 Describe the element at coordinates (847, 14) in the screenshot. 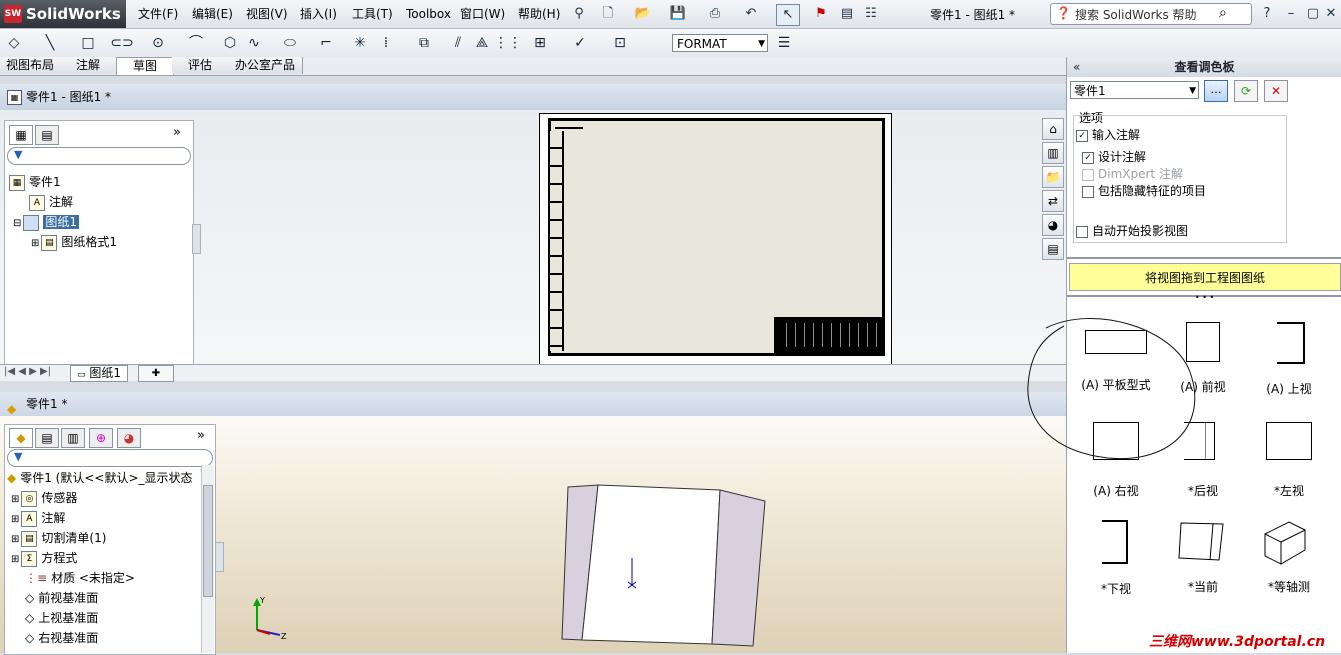

I see `file-properties-icon: ▤` at that location.